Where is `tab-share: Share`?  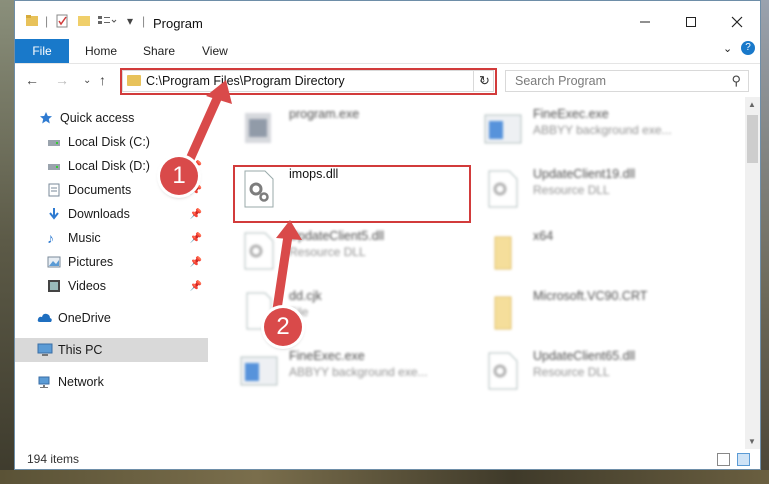 tab-share: Share is located at coordinates (159, 51).